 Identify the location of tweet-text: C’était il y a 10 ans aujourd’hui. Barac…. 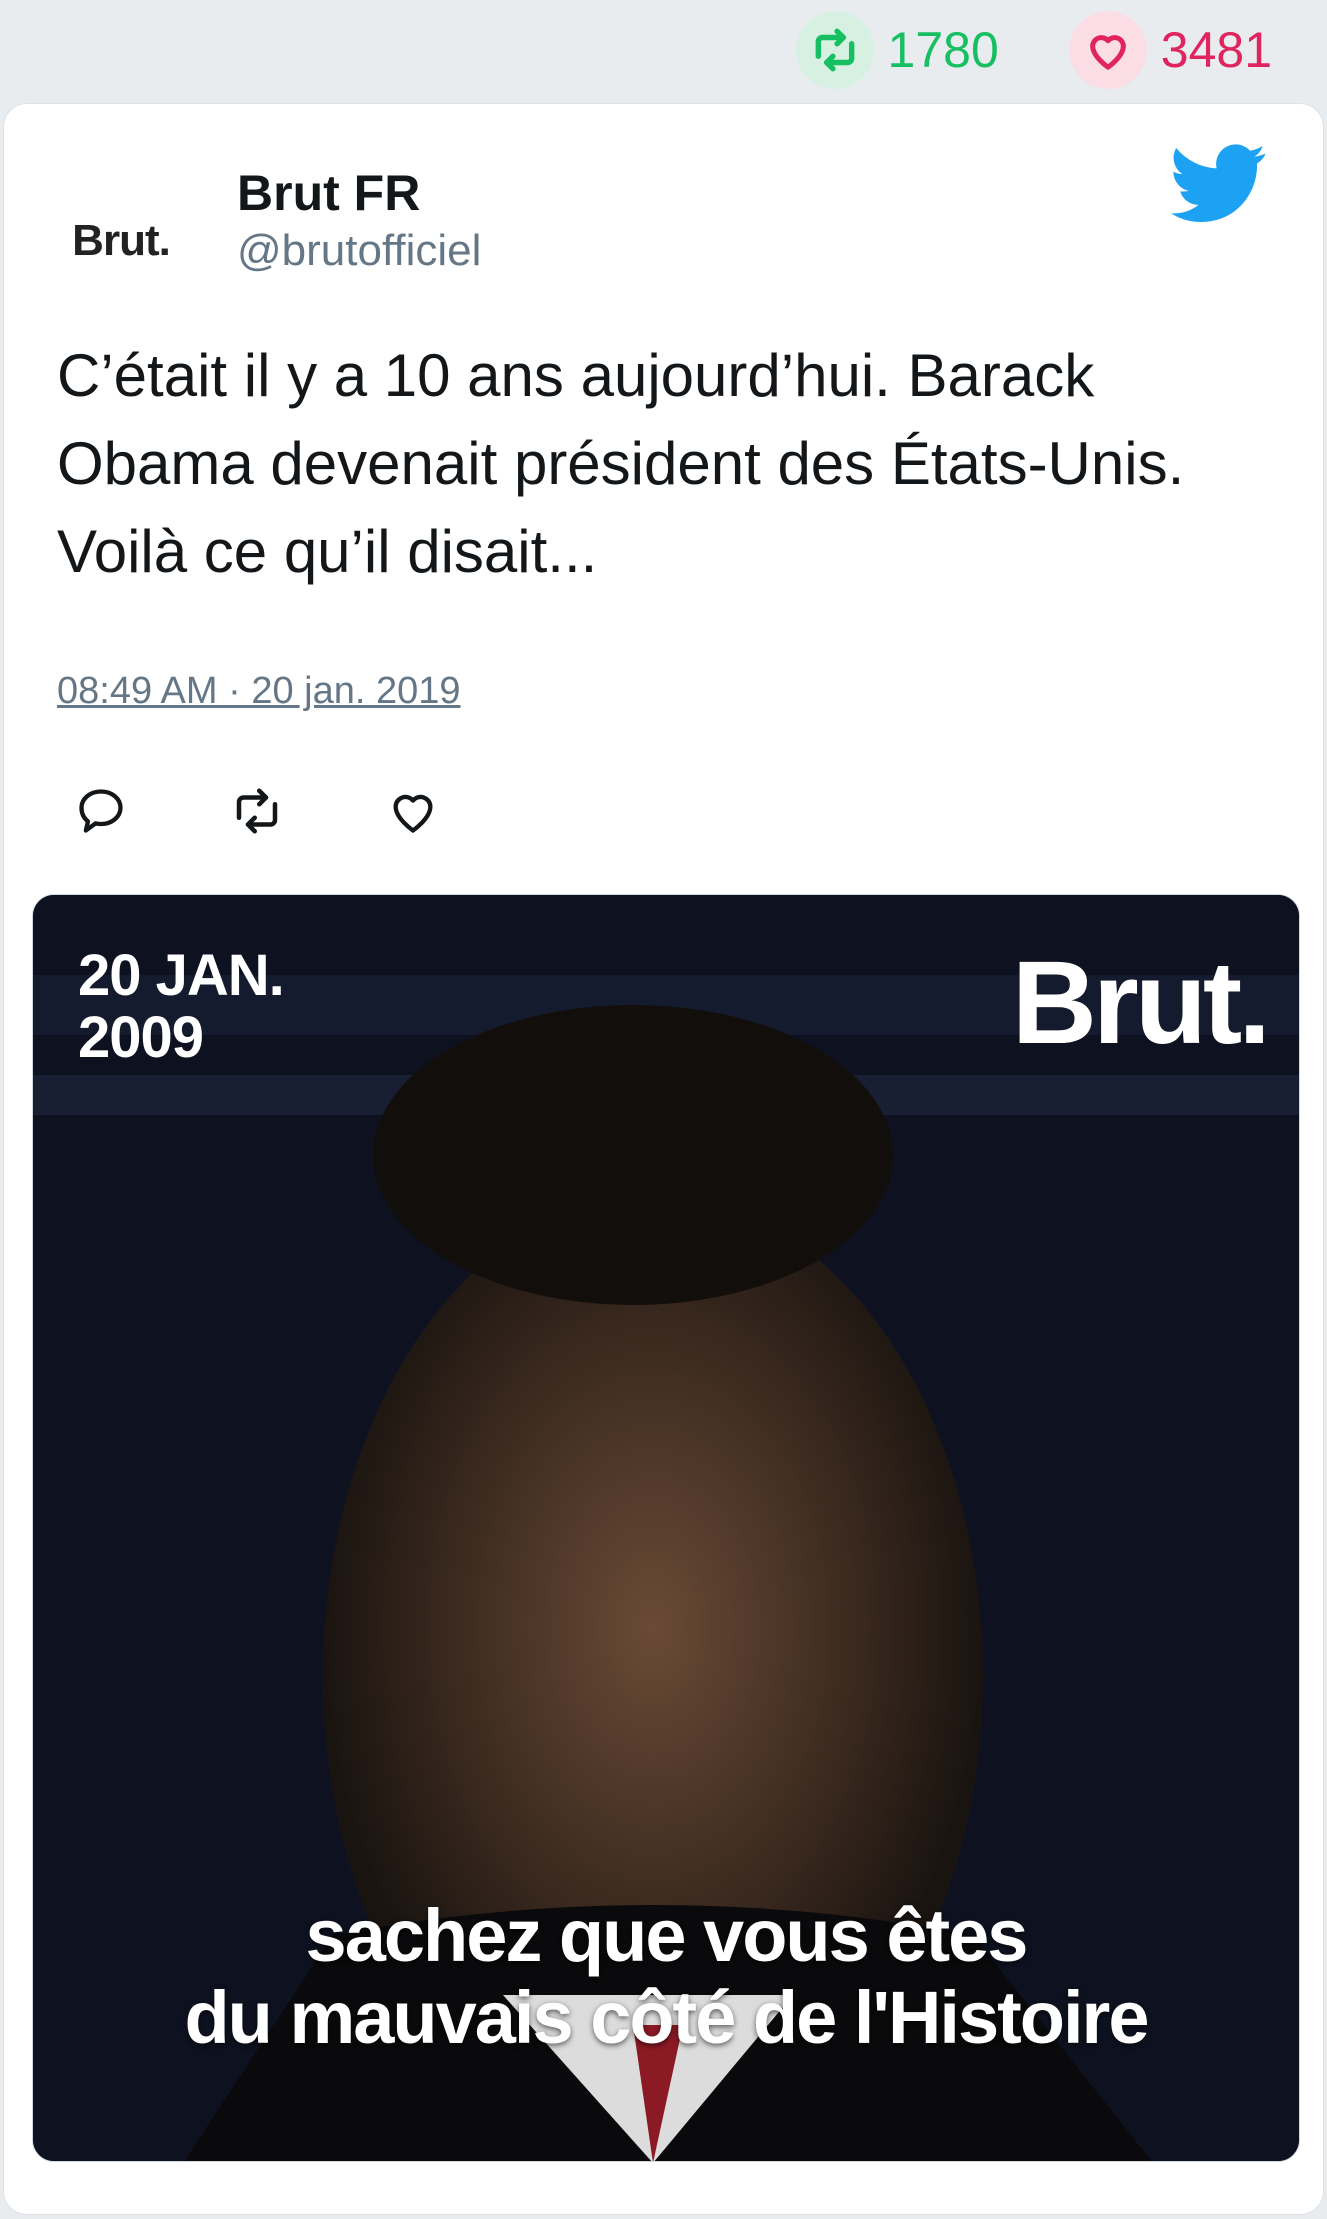
(621, 463).